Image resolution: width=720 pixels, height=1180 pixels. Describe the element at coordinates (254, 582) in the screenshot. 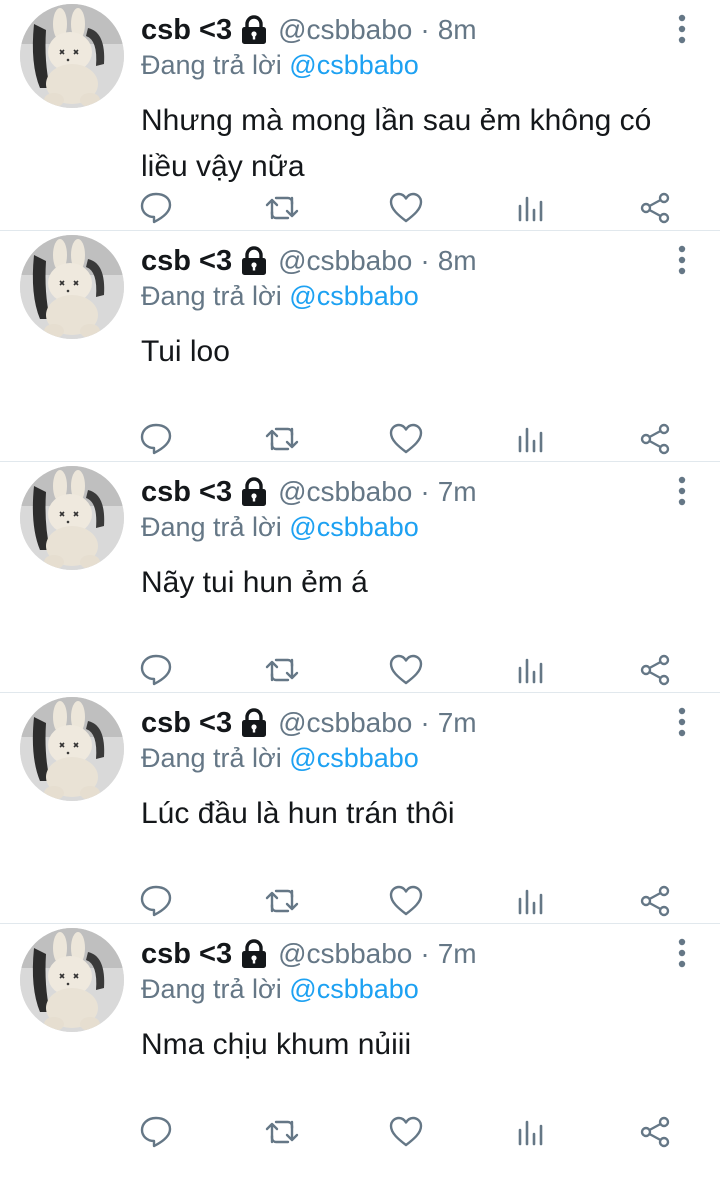

I see `tweet-text: Nãy tui hun ẻm á` at that location.